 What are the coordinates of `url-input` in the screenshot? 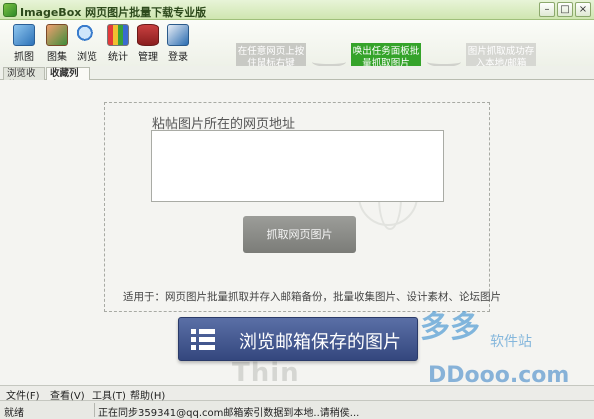 It's located at (297, 166).